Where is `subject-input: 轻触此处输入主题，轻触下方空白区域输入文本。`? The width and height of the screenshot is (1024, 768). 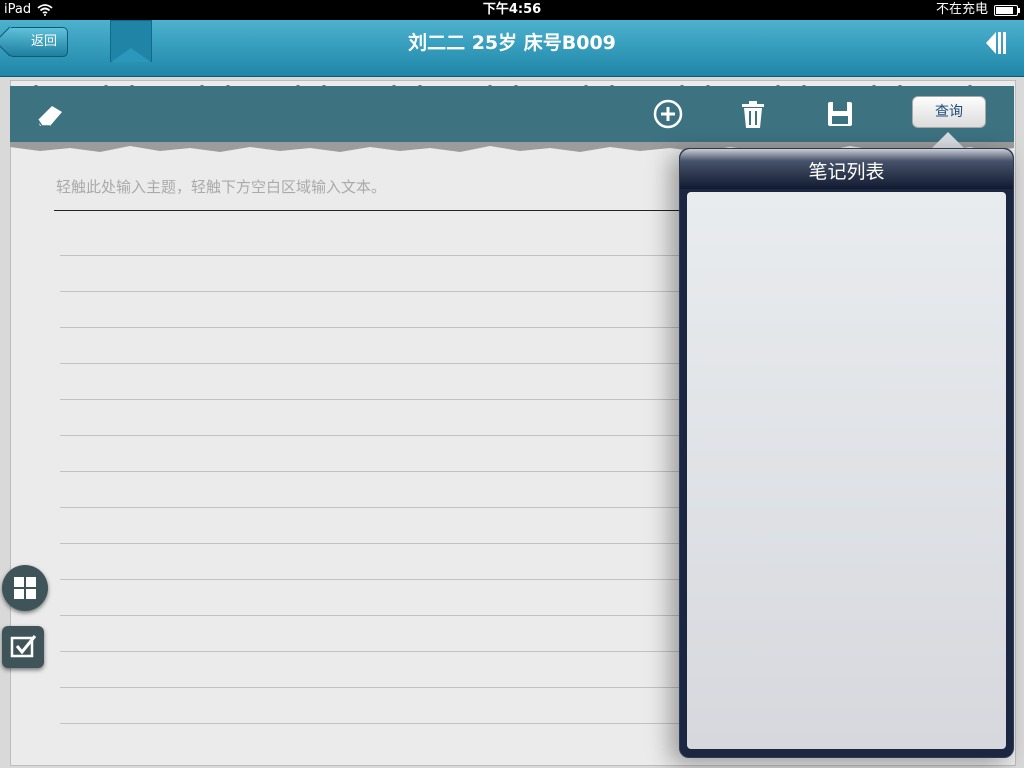
subject-input: 轻触此处输入主题，轻触下方空白区域输入文本。 is located at coordinates (366, 186).